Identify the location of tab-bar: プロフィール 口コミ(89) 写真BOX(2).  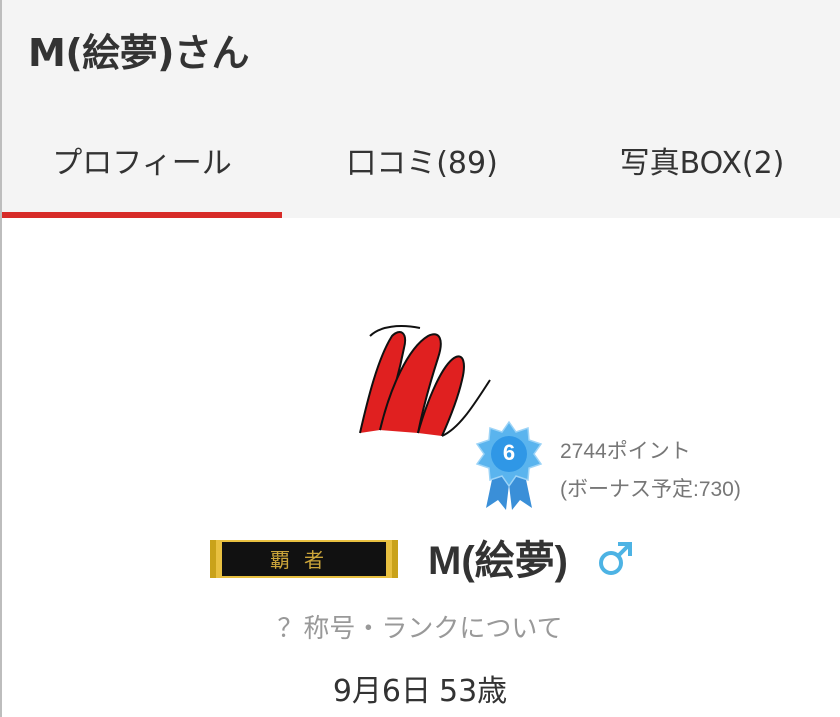
(421, 169).